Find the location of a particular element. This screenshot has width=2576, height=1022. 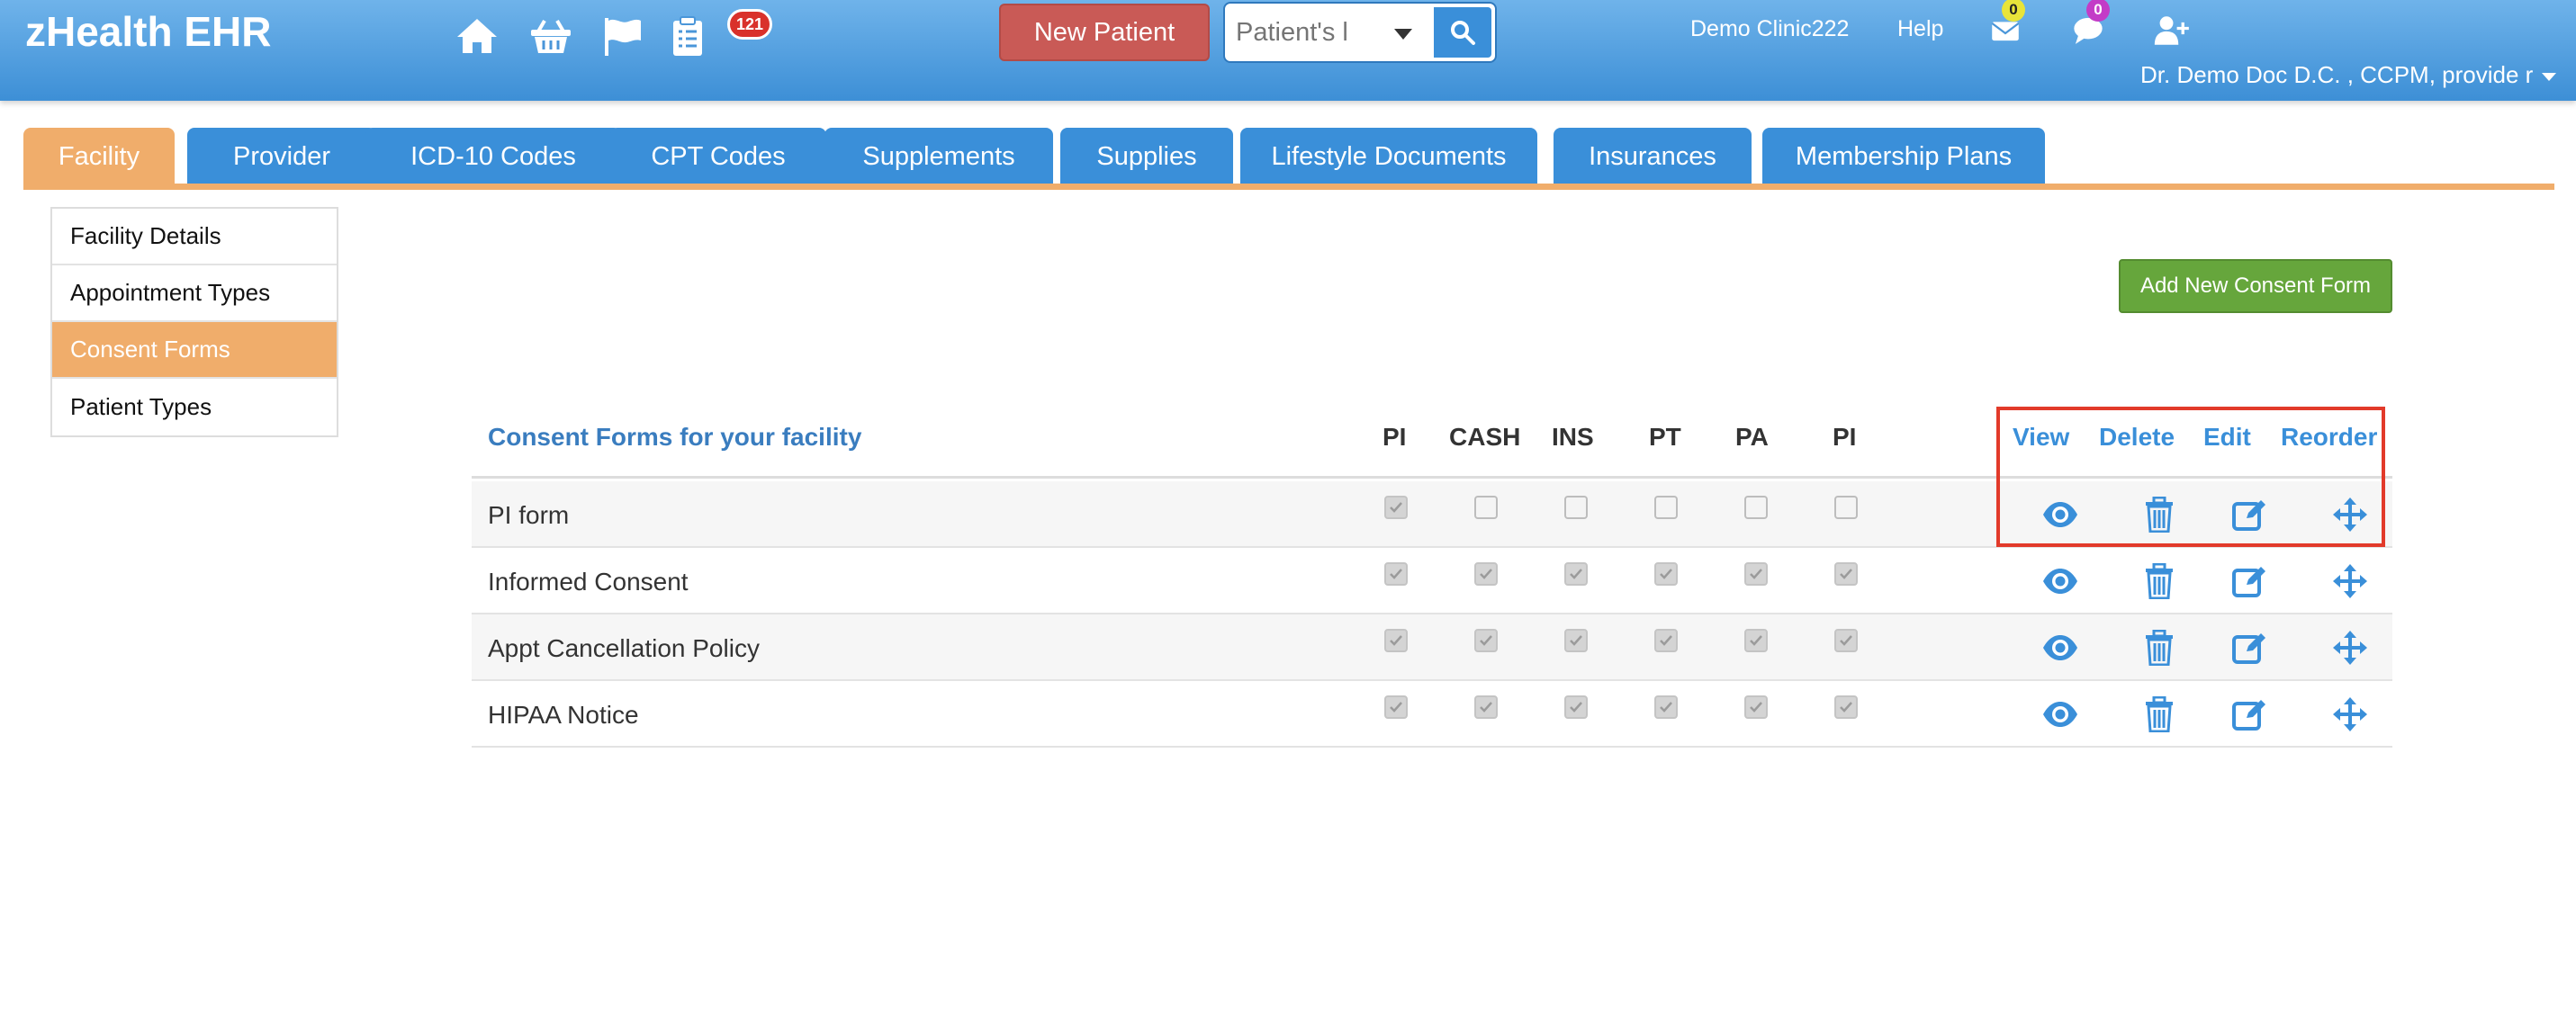

search-icon is located at coordinates (1463, 33).